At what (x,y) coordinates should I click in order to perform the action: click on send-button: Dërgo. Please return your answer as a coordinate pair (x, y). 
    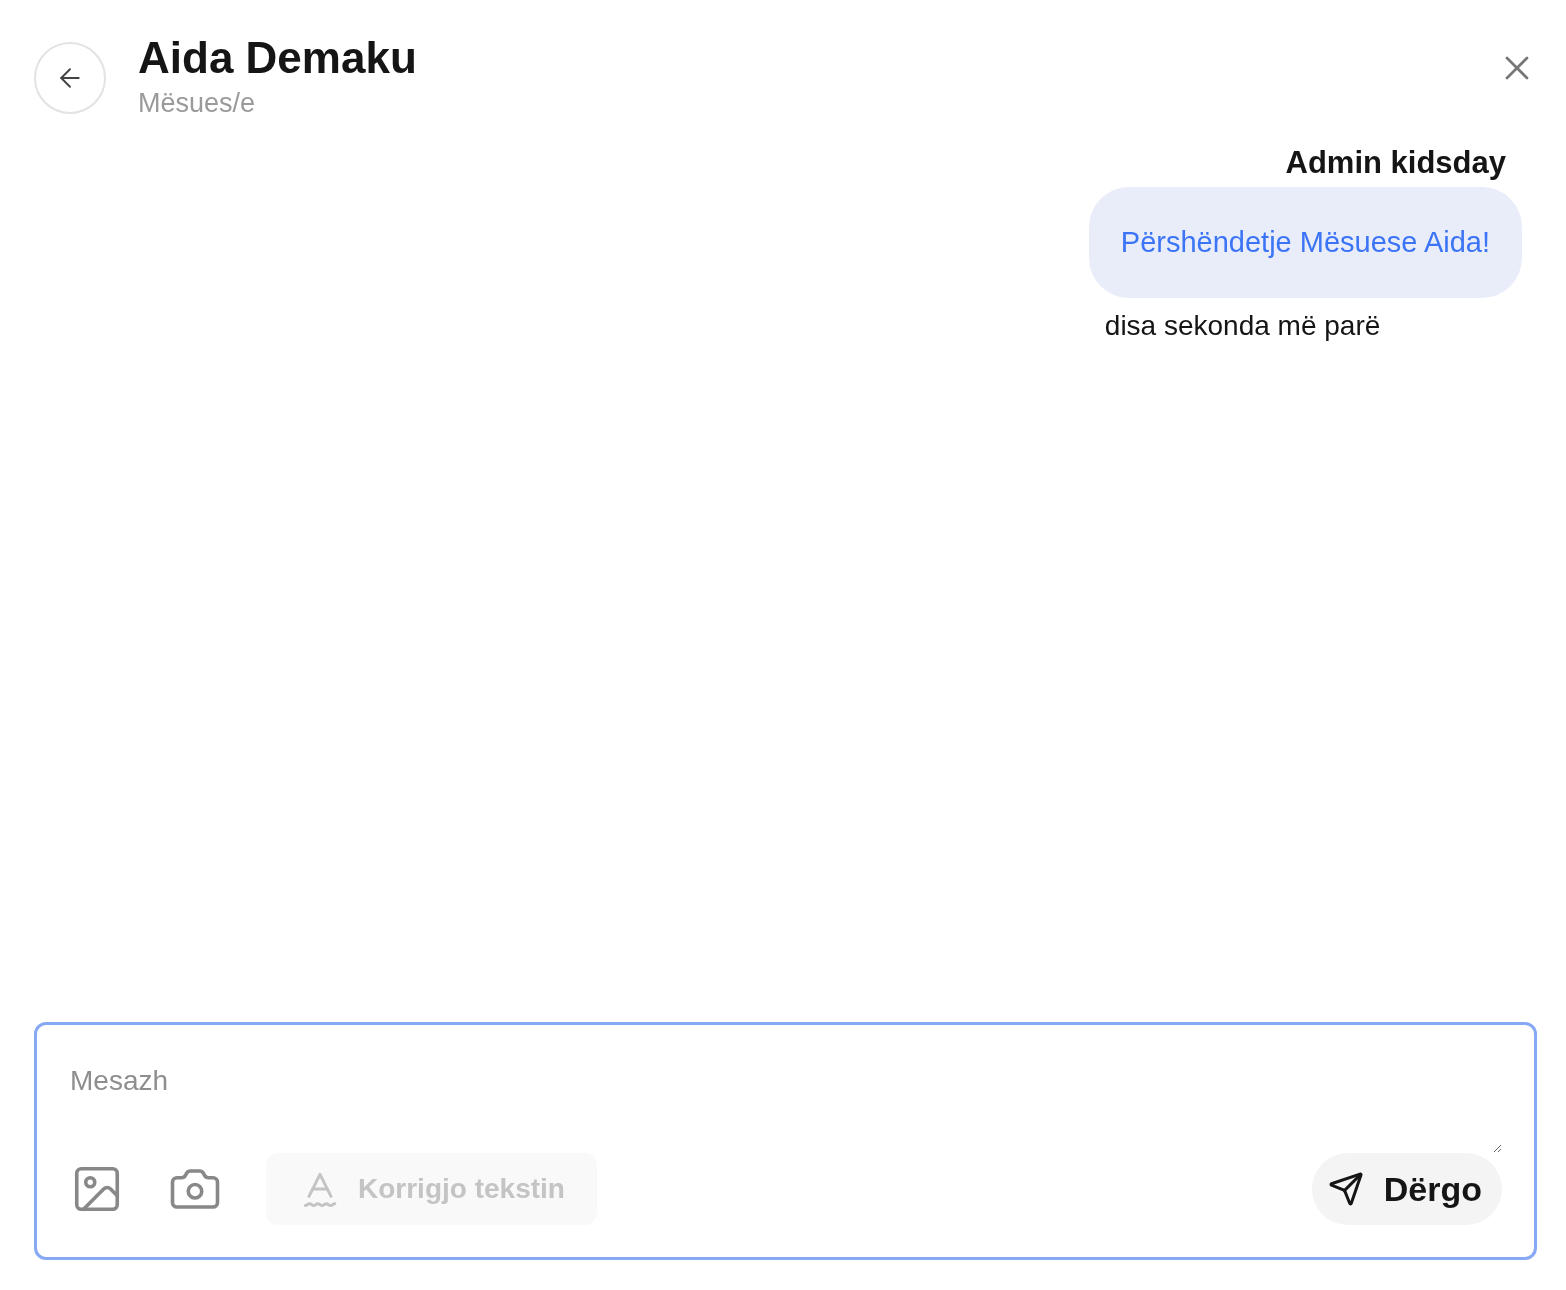
    Looking at the image, I should click on (1406, 1189).